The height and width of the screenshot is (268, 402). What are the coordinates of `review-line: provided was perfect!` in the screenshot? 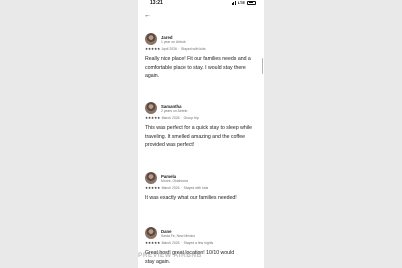 It's located at (170, 145).